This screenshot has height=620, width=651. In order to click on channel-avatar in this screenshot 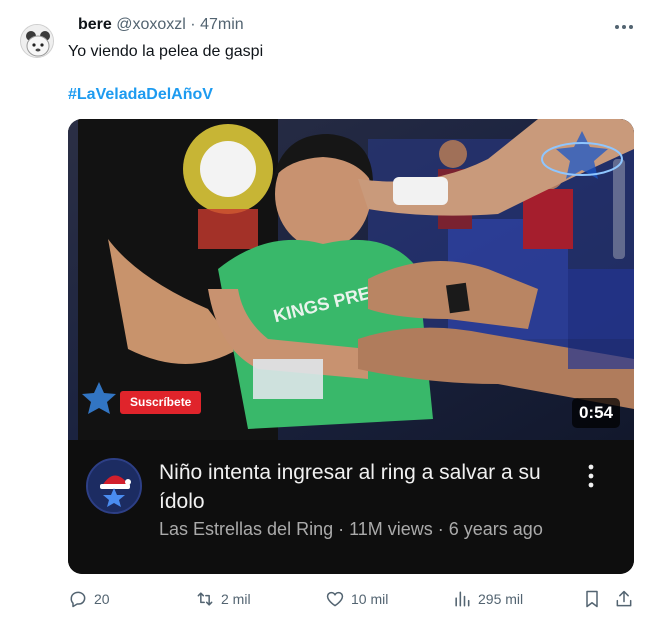, I will do `click(114, 486)`.